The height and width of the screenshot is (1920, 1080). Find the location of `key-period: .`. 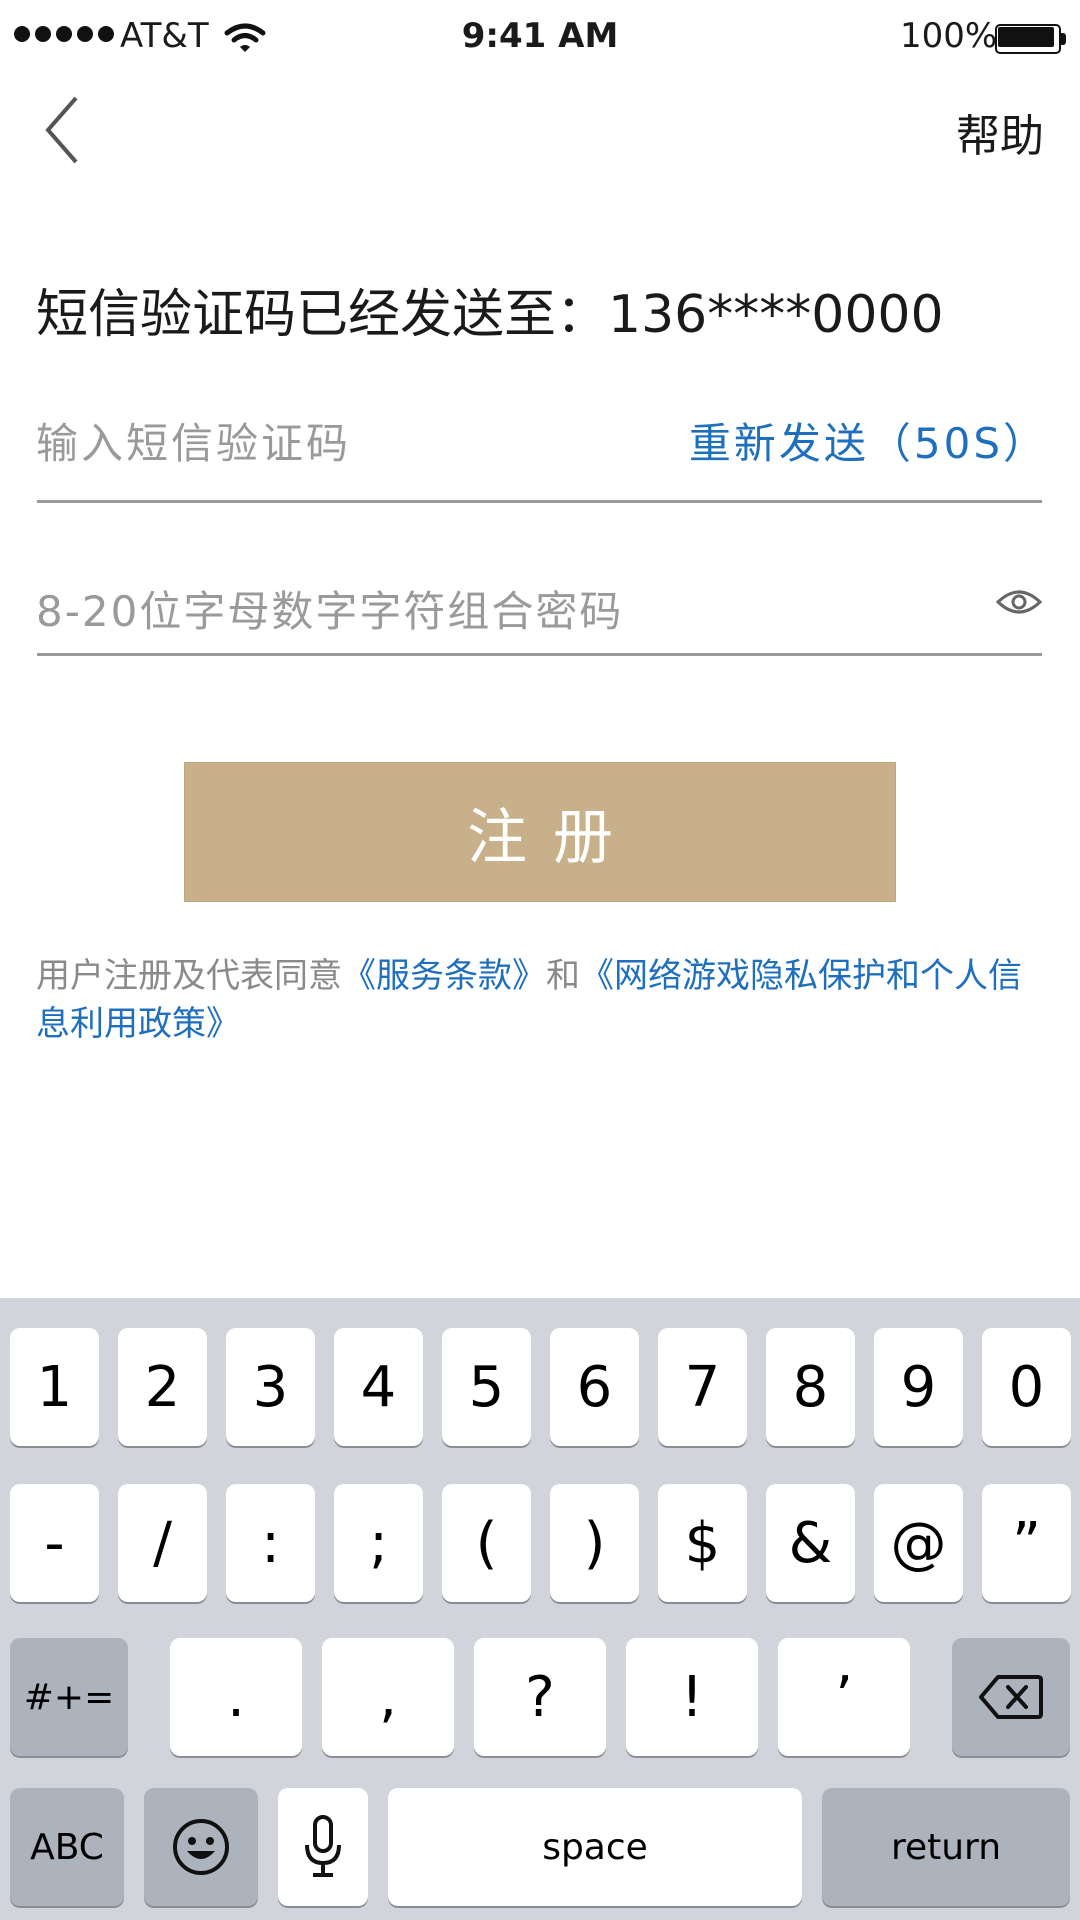

key-period: . is located at coordinates (236, 1697).